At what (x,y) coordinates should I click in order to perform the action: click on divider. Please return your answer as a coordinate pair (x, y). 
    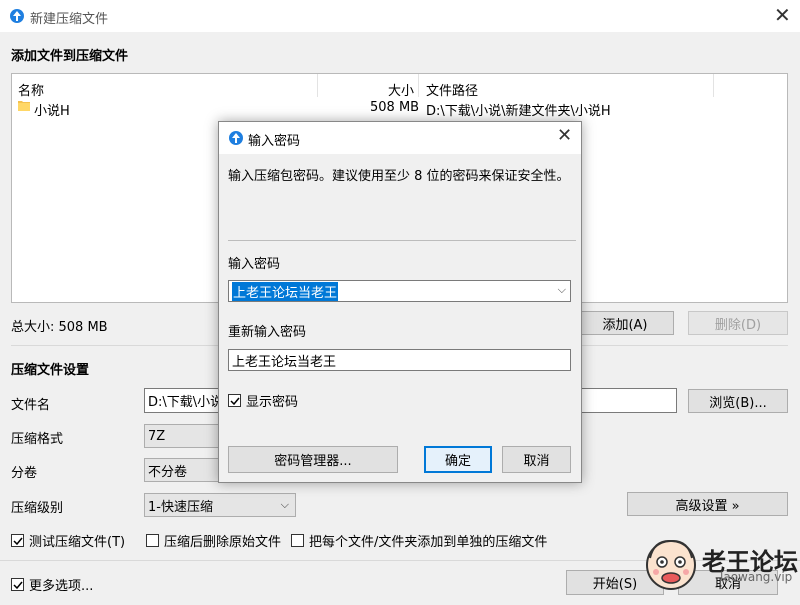
    Looking at the image, I should click on (402, 240).